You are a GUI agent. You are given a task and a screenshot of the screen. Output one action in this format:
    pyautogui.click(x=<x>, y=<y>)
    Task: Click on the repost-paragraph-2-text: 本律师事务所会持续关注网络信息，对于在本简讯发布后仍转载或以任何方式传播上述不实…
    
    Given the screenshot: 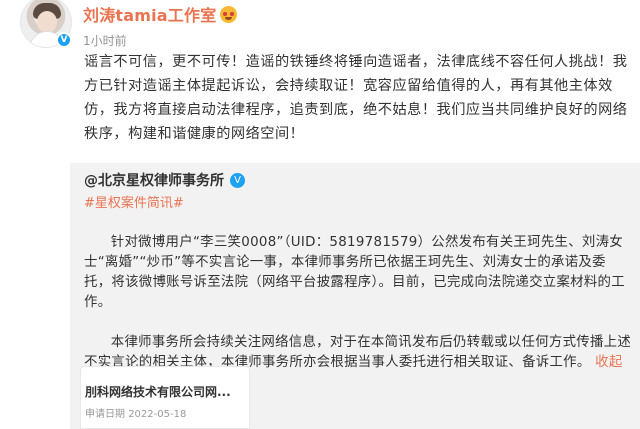 What is the action you would take?
    pyautogui.click(x=358, y=352)
    